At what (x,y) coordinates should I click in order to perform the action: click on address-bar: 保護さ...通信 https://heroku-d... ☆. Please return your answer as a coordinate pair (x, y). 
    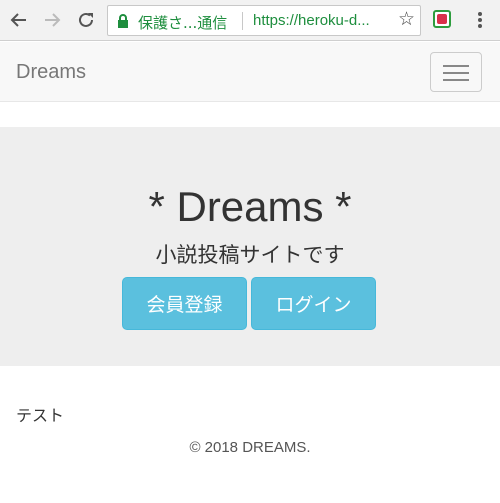
    Looking at the image, I should click on (264, 20).